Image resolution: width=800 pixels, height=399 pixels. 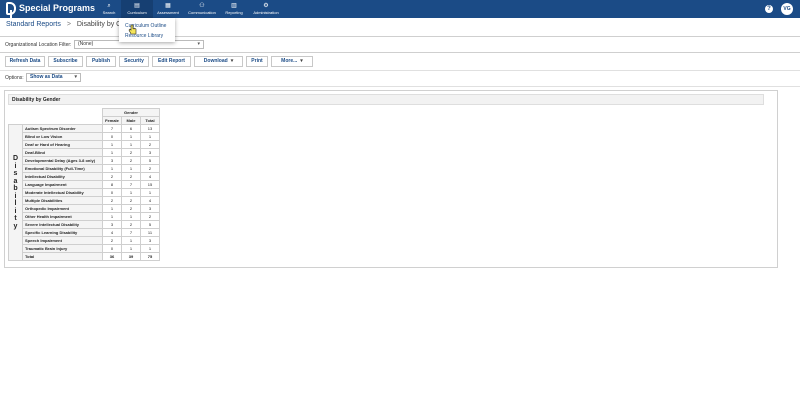 I want to click on row-label: Multiple Disabilities, so click(x=62, y=200).